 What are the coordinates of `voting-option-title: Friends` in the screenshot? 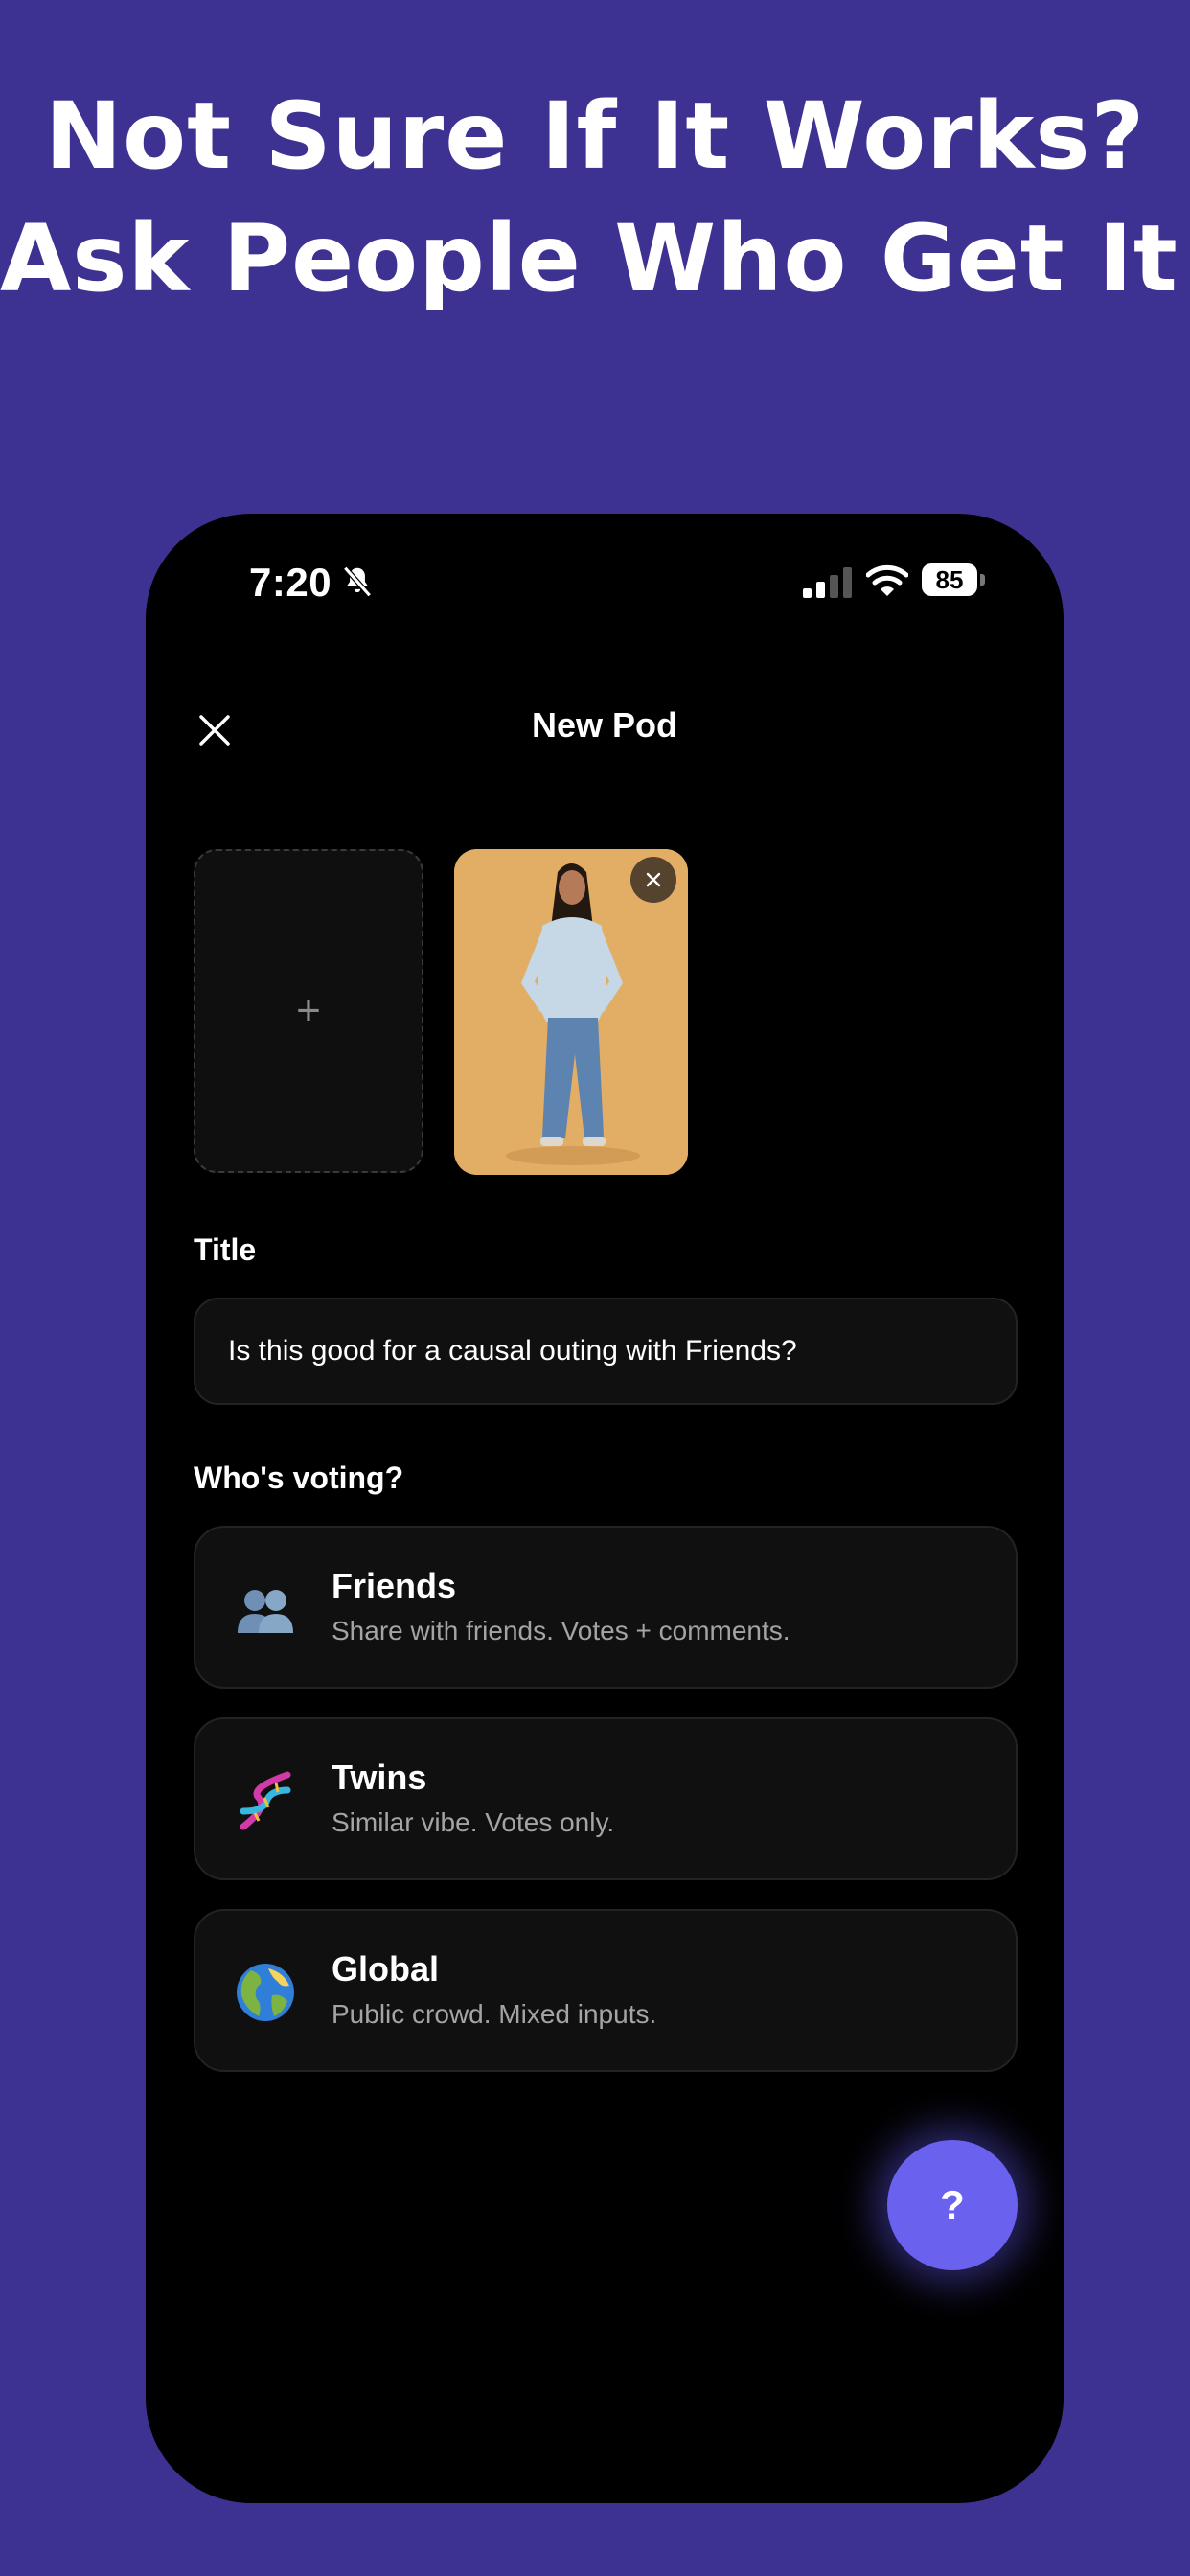 It's located at (395, 1585).